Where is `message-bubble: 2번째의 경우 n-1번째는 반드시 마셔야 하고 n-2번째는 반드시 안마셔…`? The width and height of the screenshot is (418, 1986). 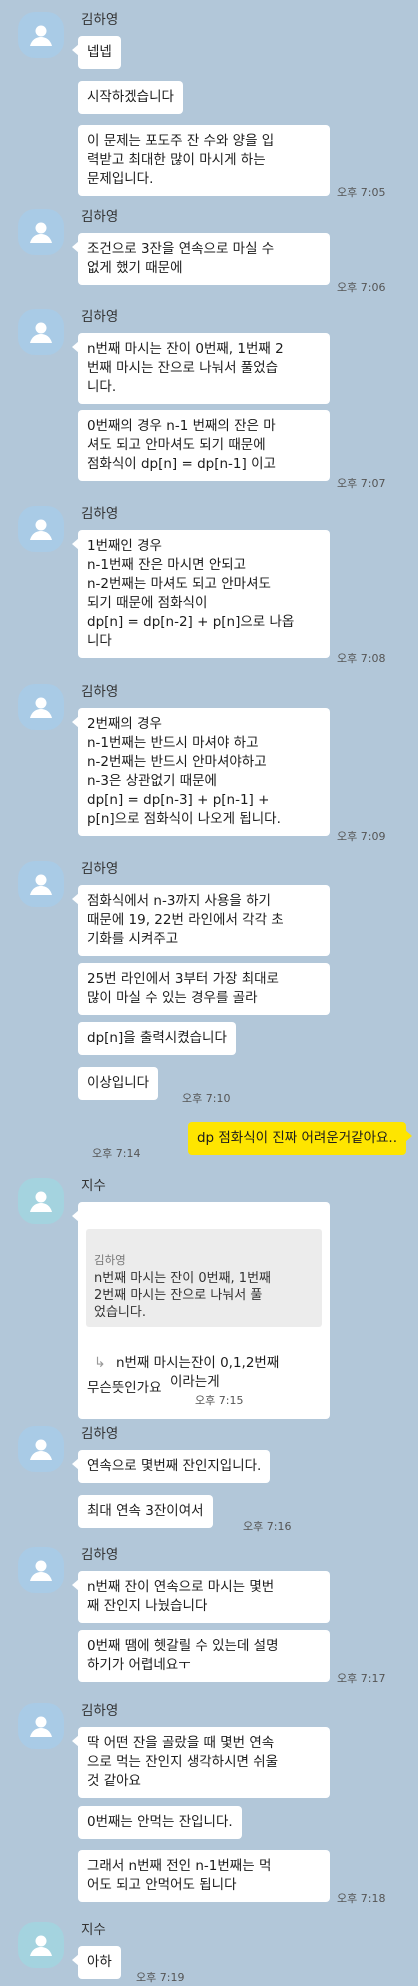
message-bubble: 2번째의 경우 n-1번째는 반드시 마셔야 하고 n-2번째는 반드시 안마셔… is located at coordinates (201, 772).